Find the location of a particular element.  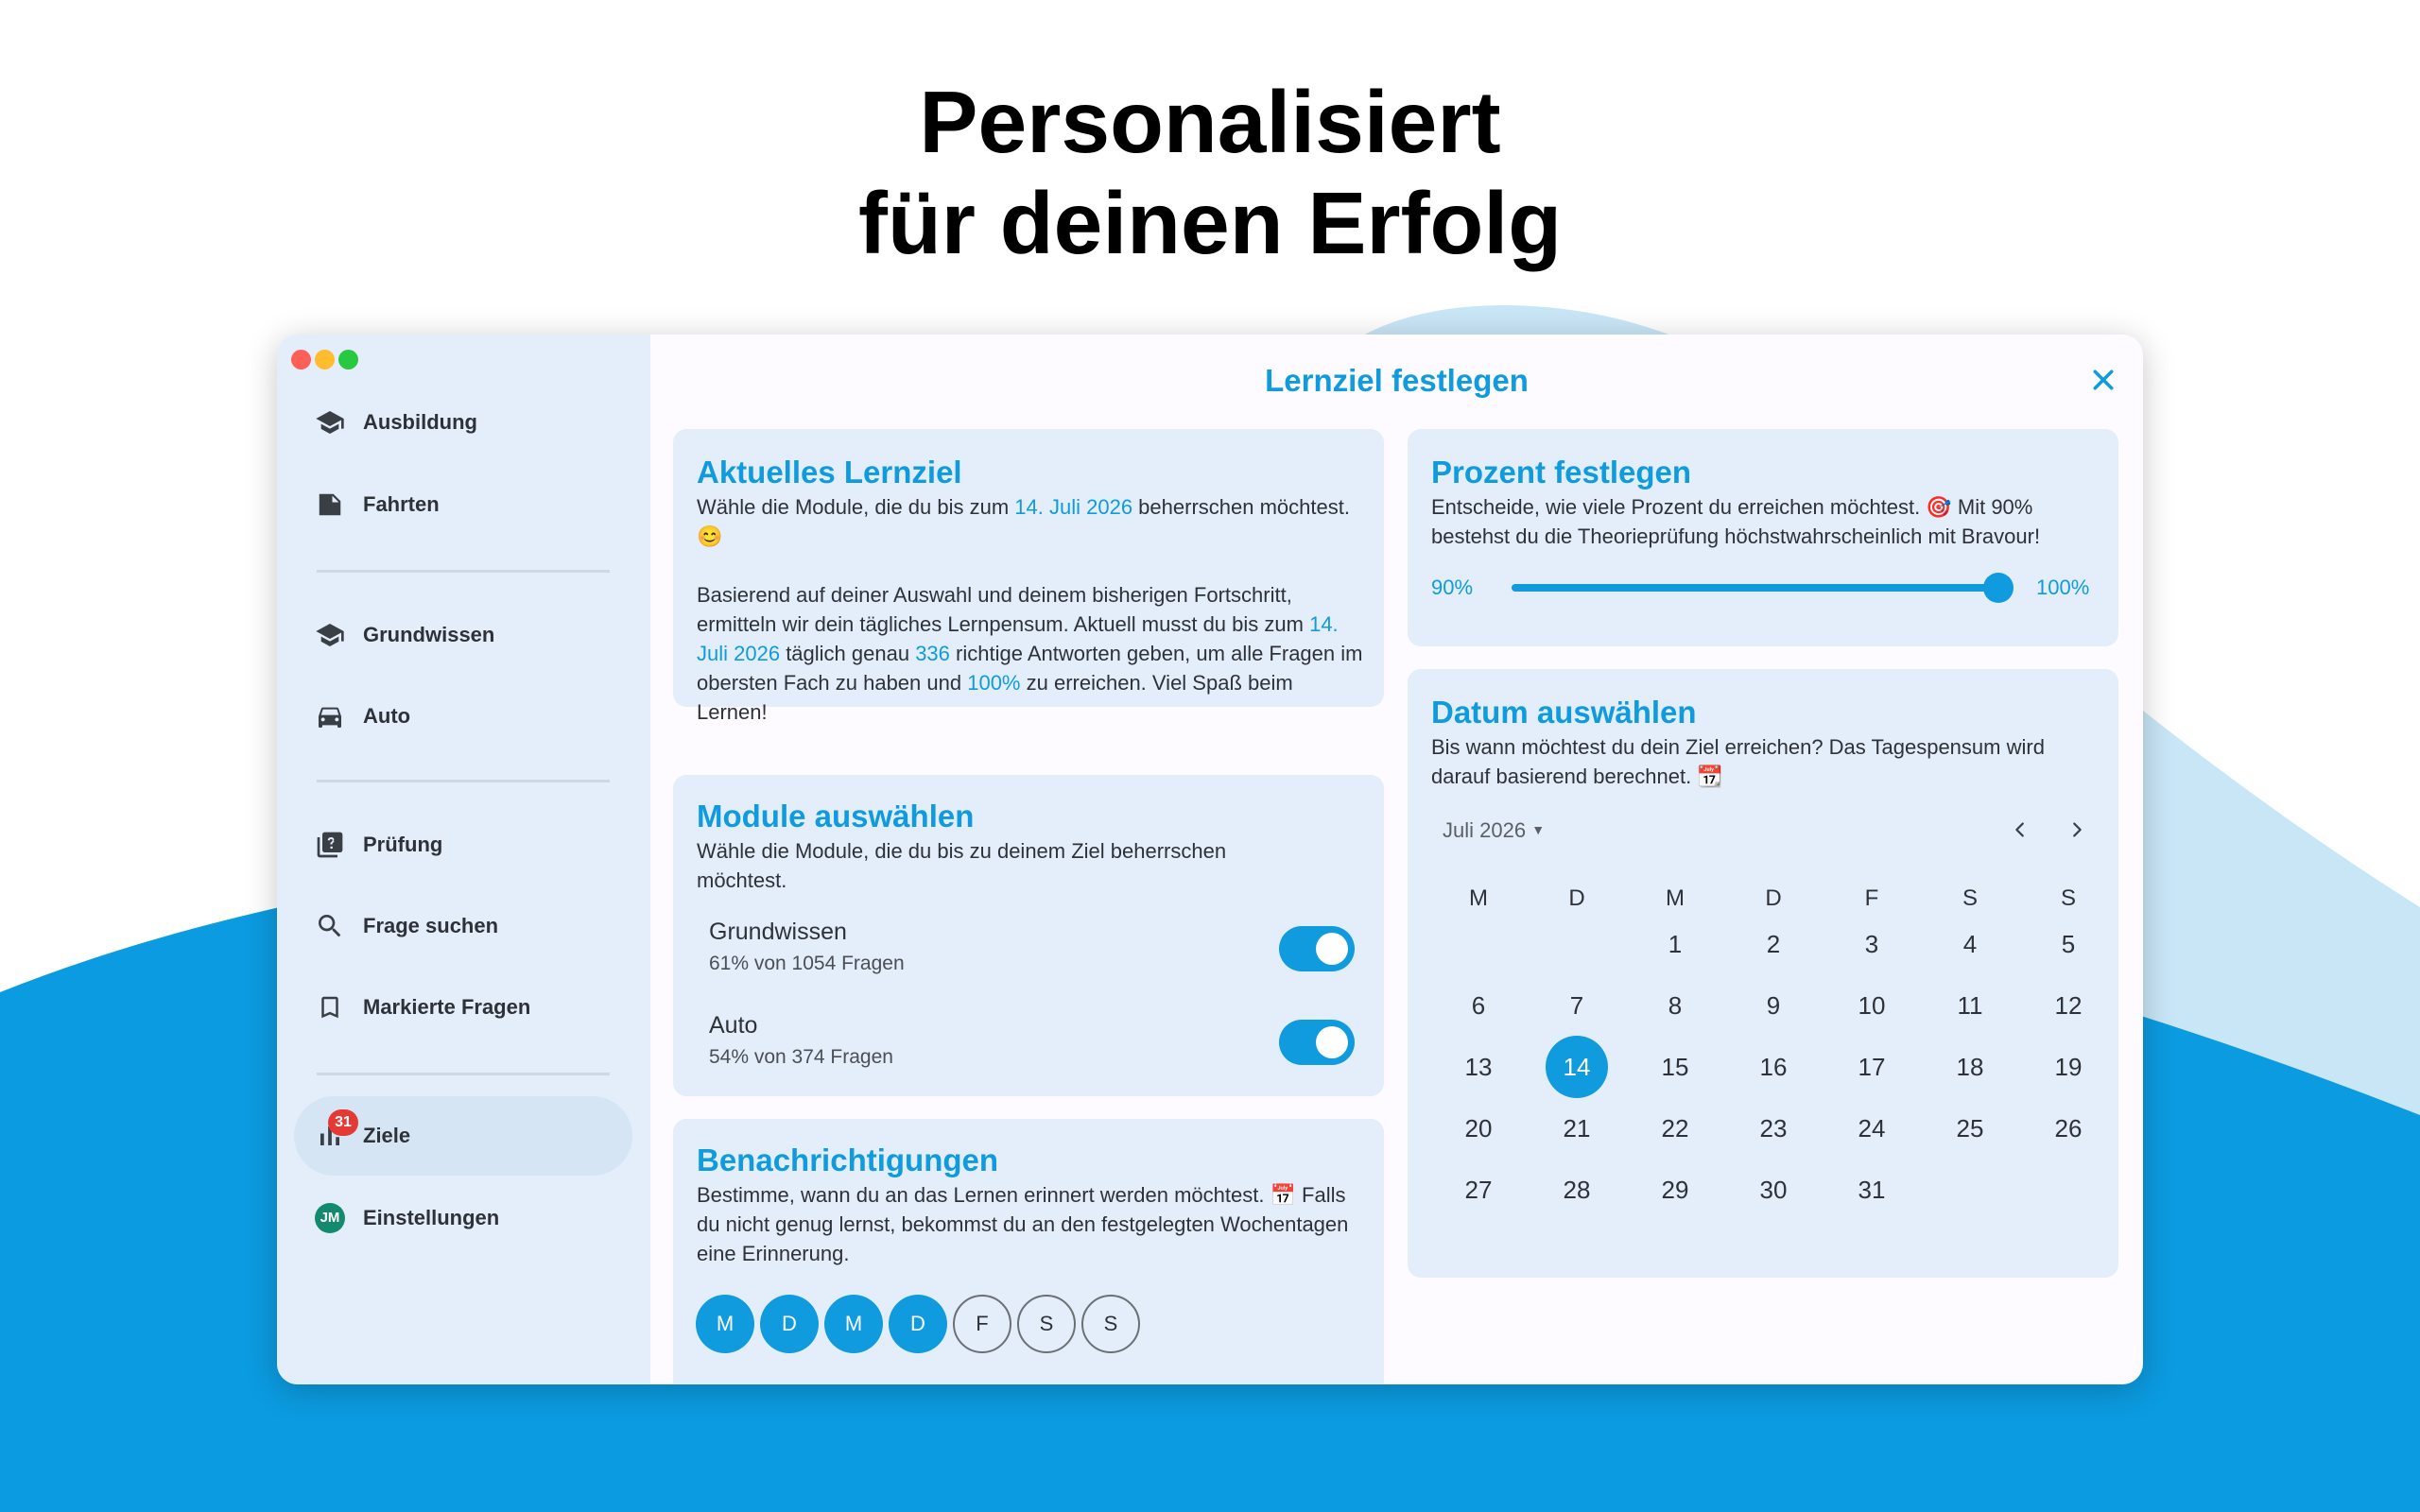

calendar-day: 15 is located at coordinates (1675, 1067).